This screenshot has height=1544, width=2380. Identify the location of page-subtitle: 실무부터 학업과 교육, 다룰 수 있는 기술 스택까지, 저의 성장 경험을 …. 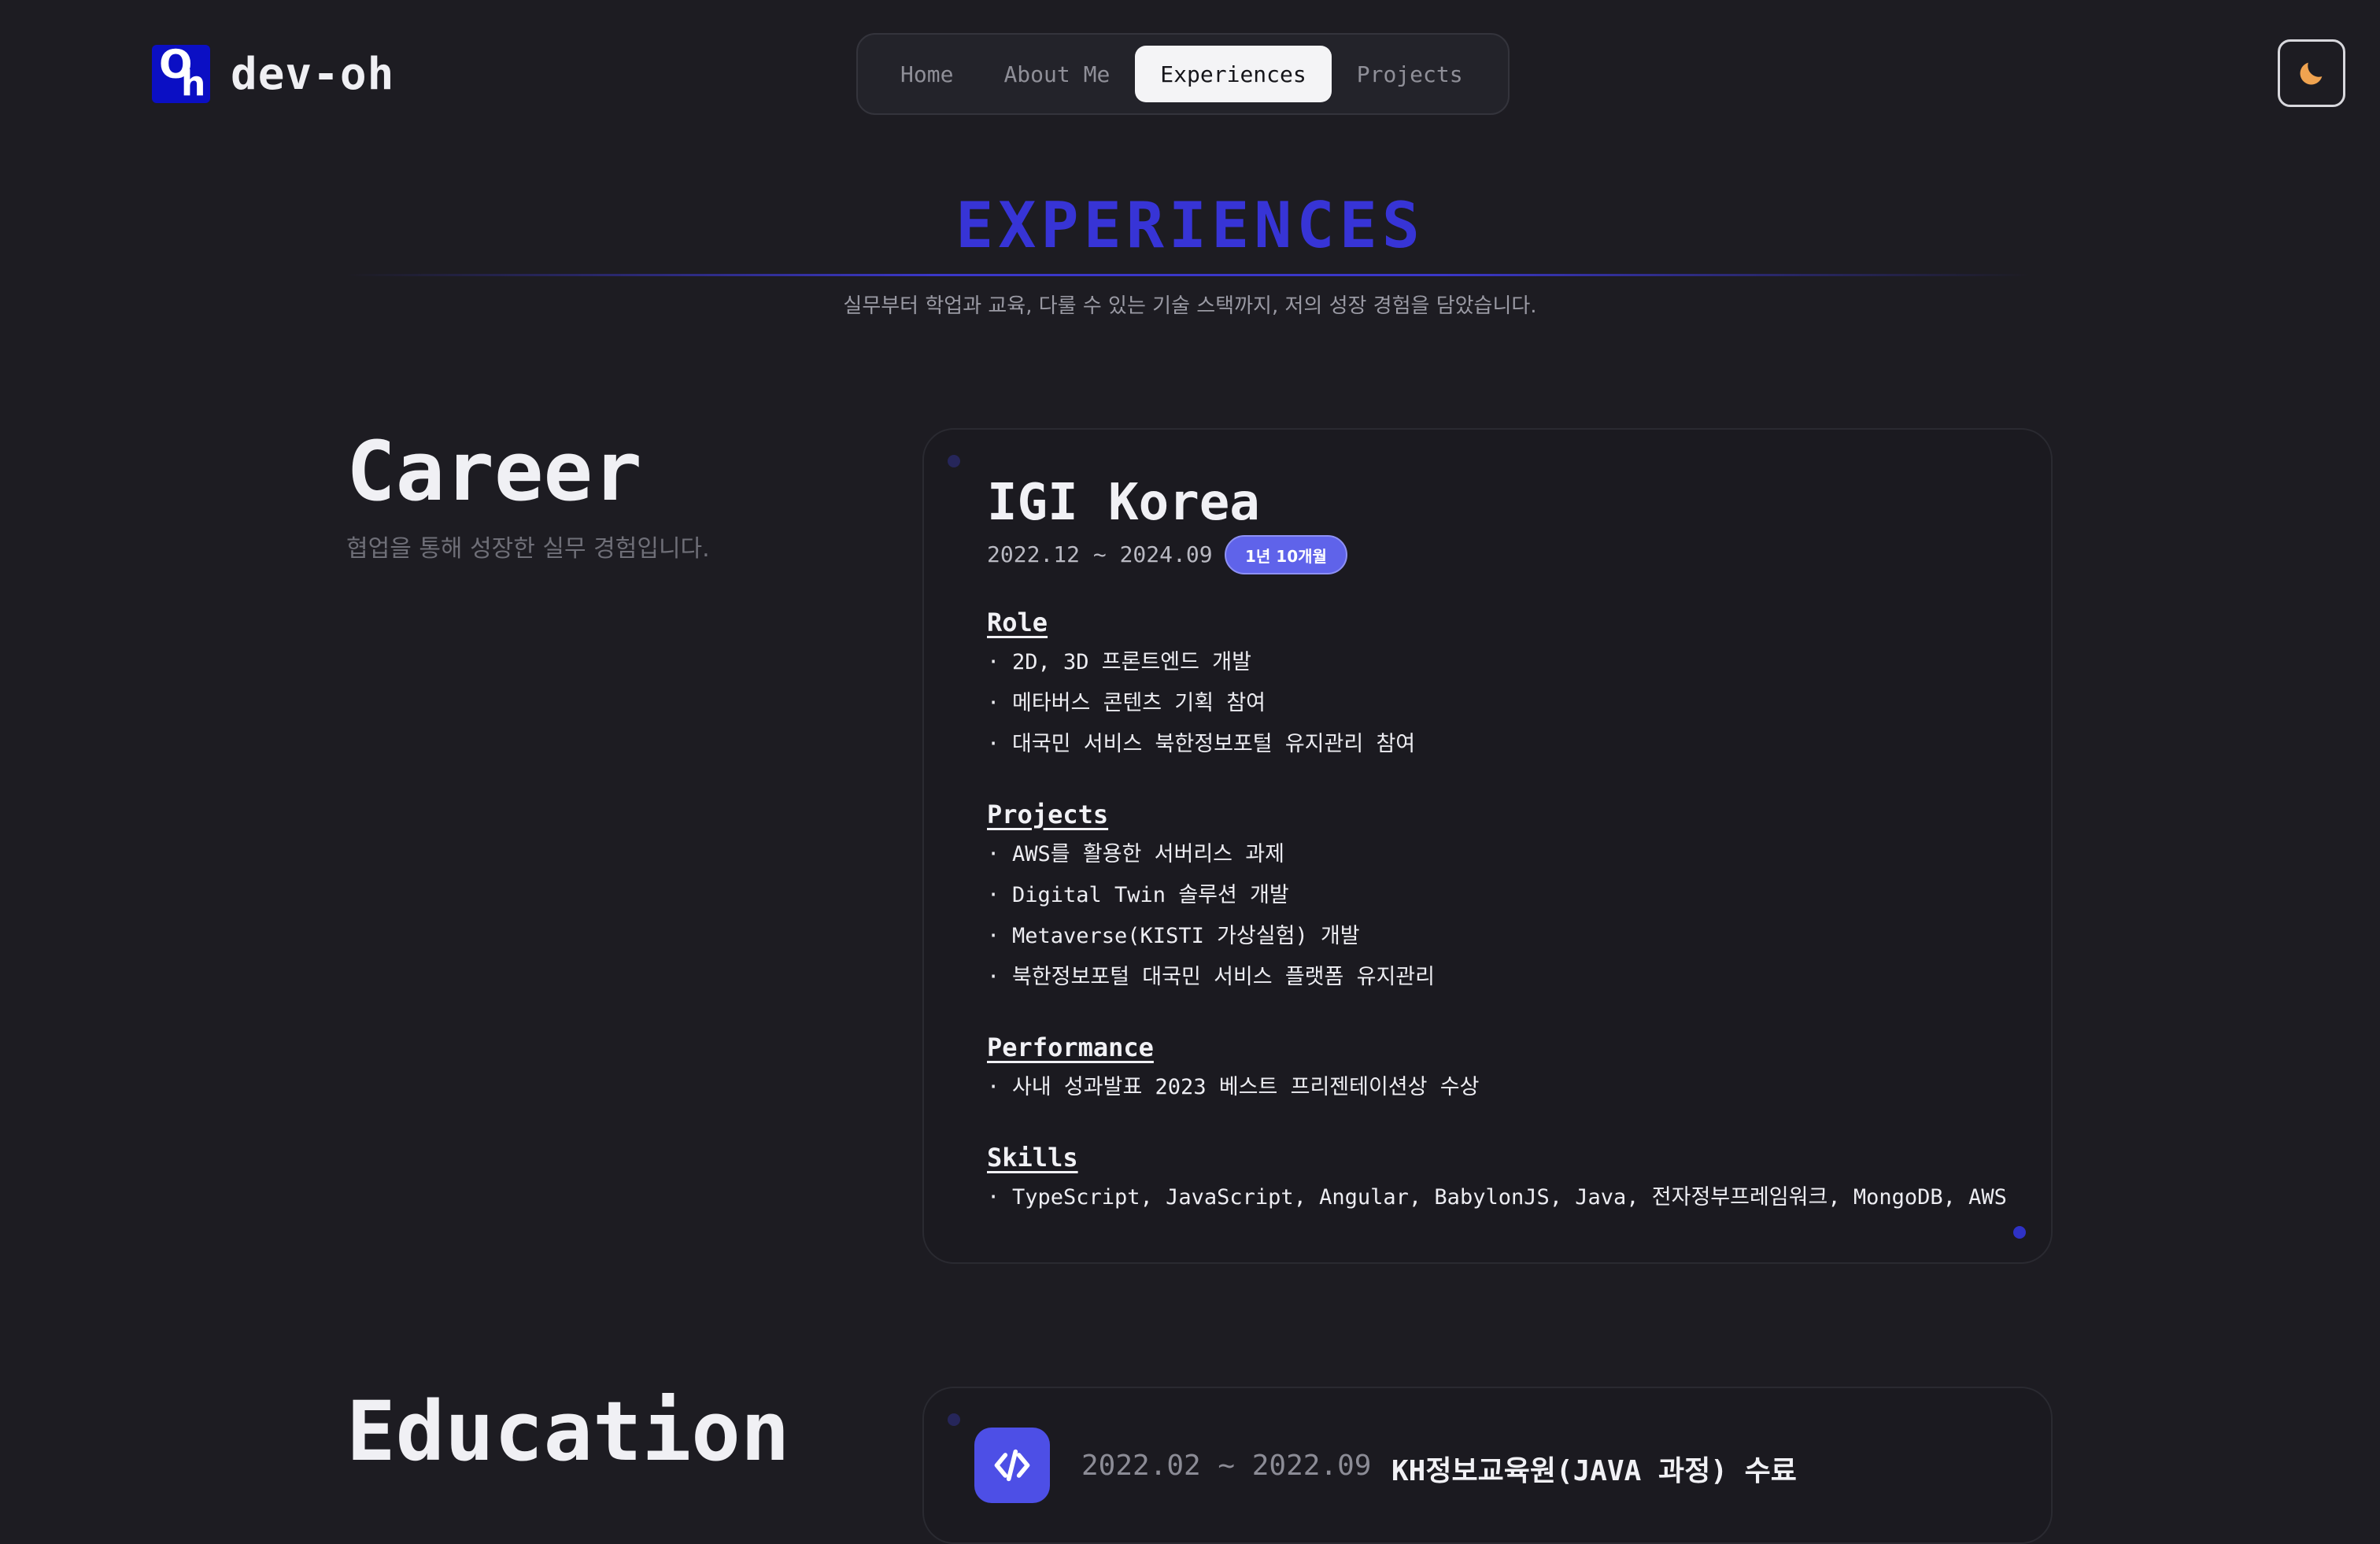
(1190, 306).